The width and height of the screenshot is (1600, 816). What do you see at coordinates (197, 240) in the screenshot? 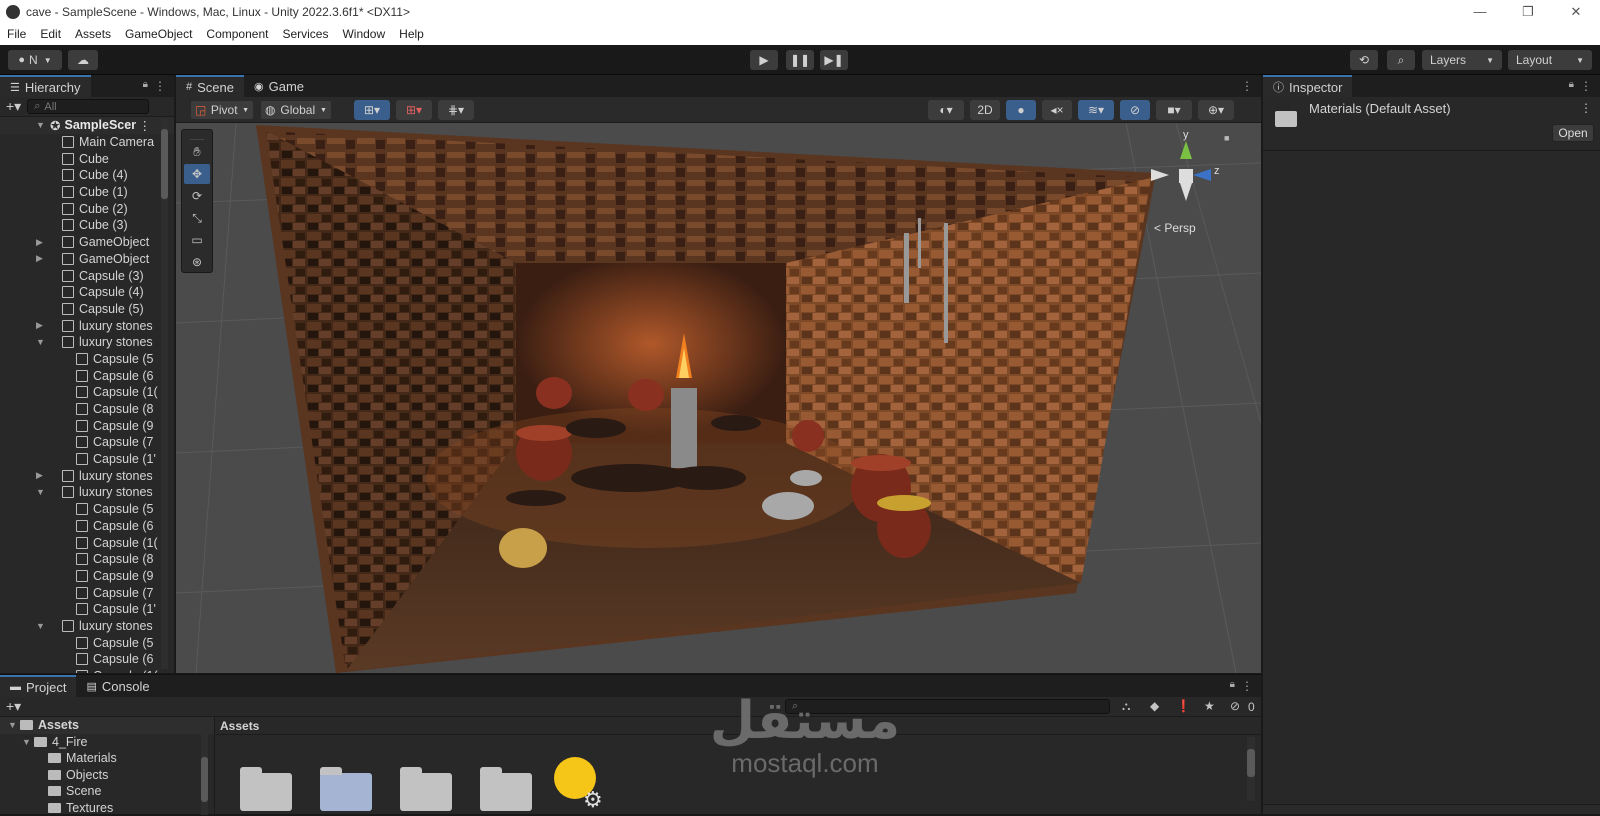
I see `rect-tool-icon: ▭` at bounding box center [197, 240].